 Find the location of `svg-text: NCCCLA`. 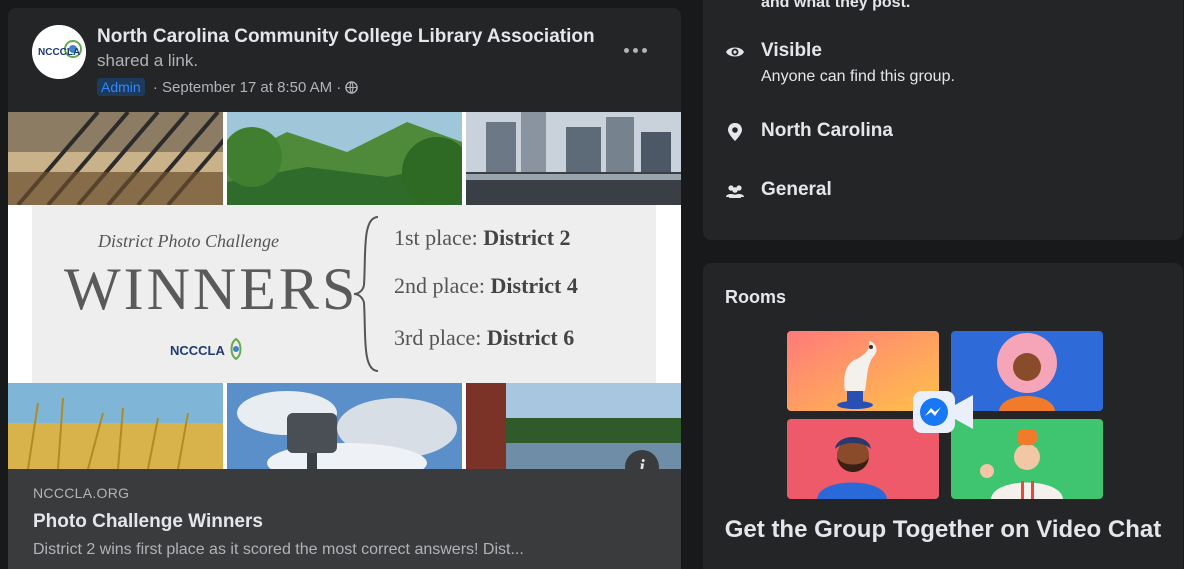

svg-text: NCCCLA is located at coordinates (59, 52).